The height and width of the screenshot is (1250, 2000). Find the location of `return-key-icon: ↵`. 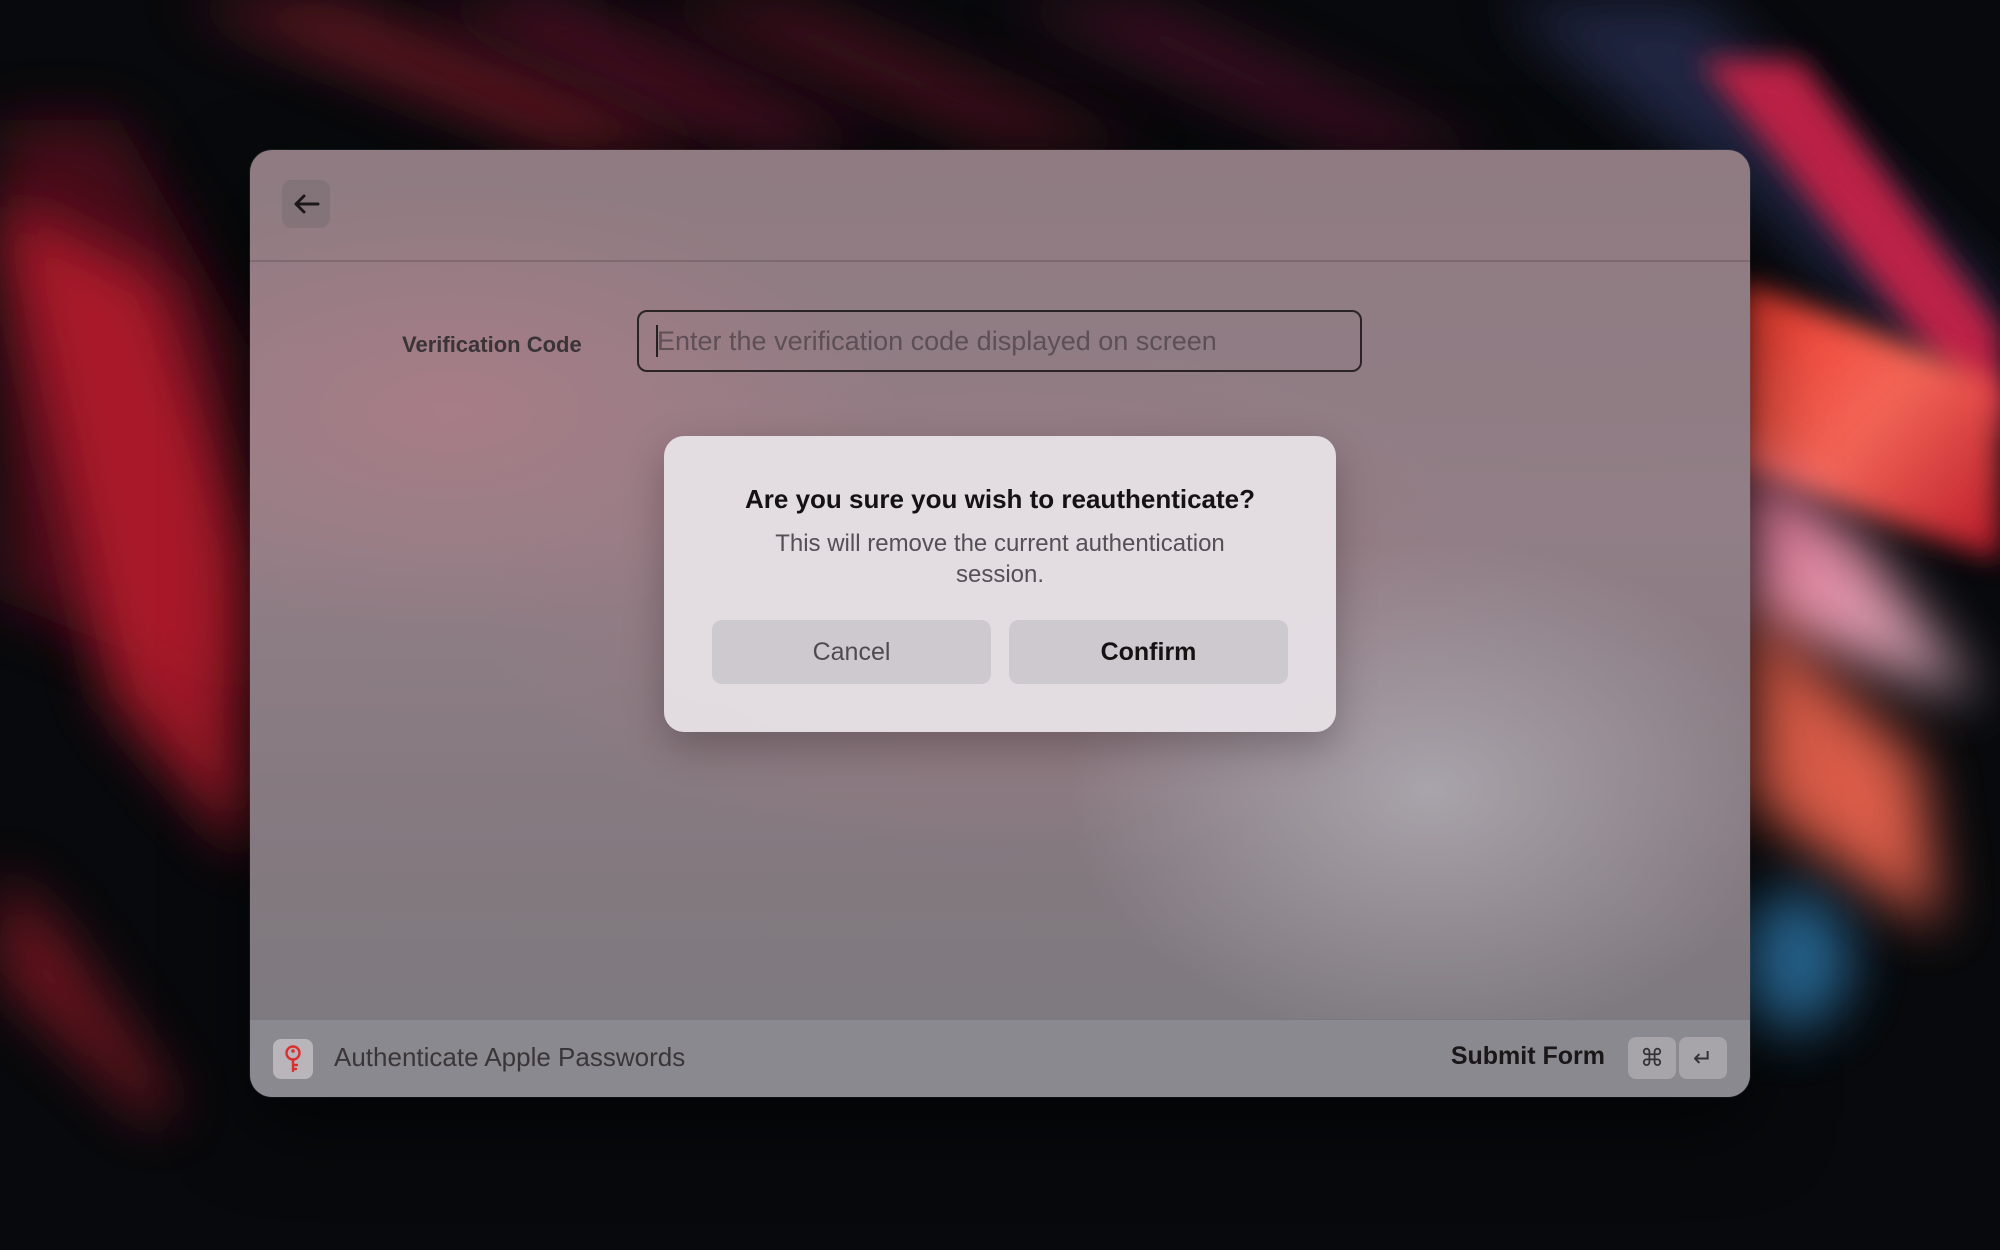

return-key-icon: ↵ is located at coordinates (1703, 1058).